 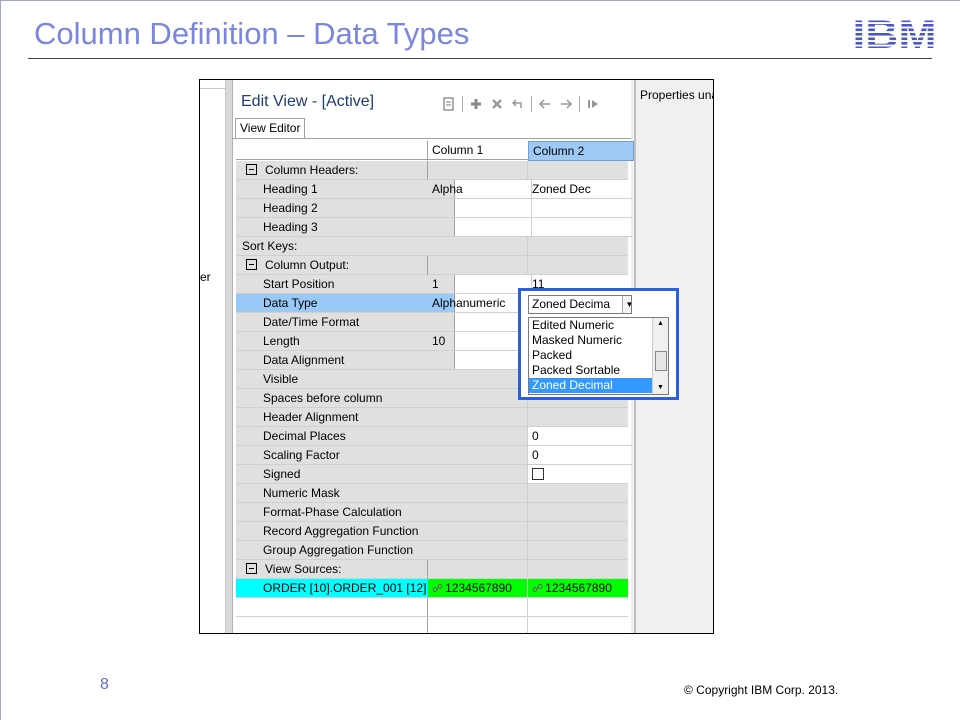 What do you see at coordinates (229, 356) in the screenshot?
I see `sash` at bounding box center [229, 356].